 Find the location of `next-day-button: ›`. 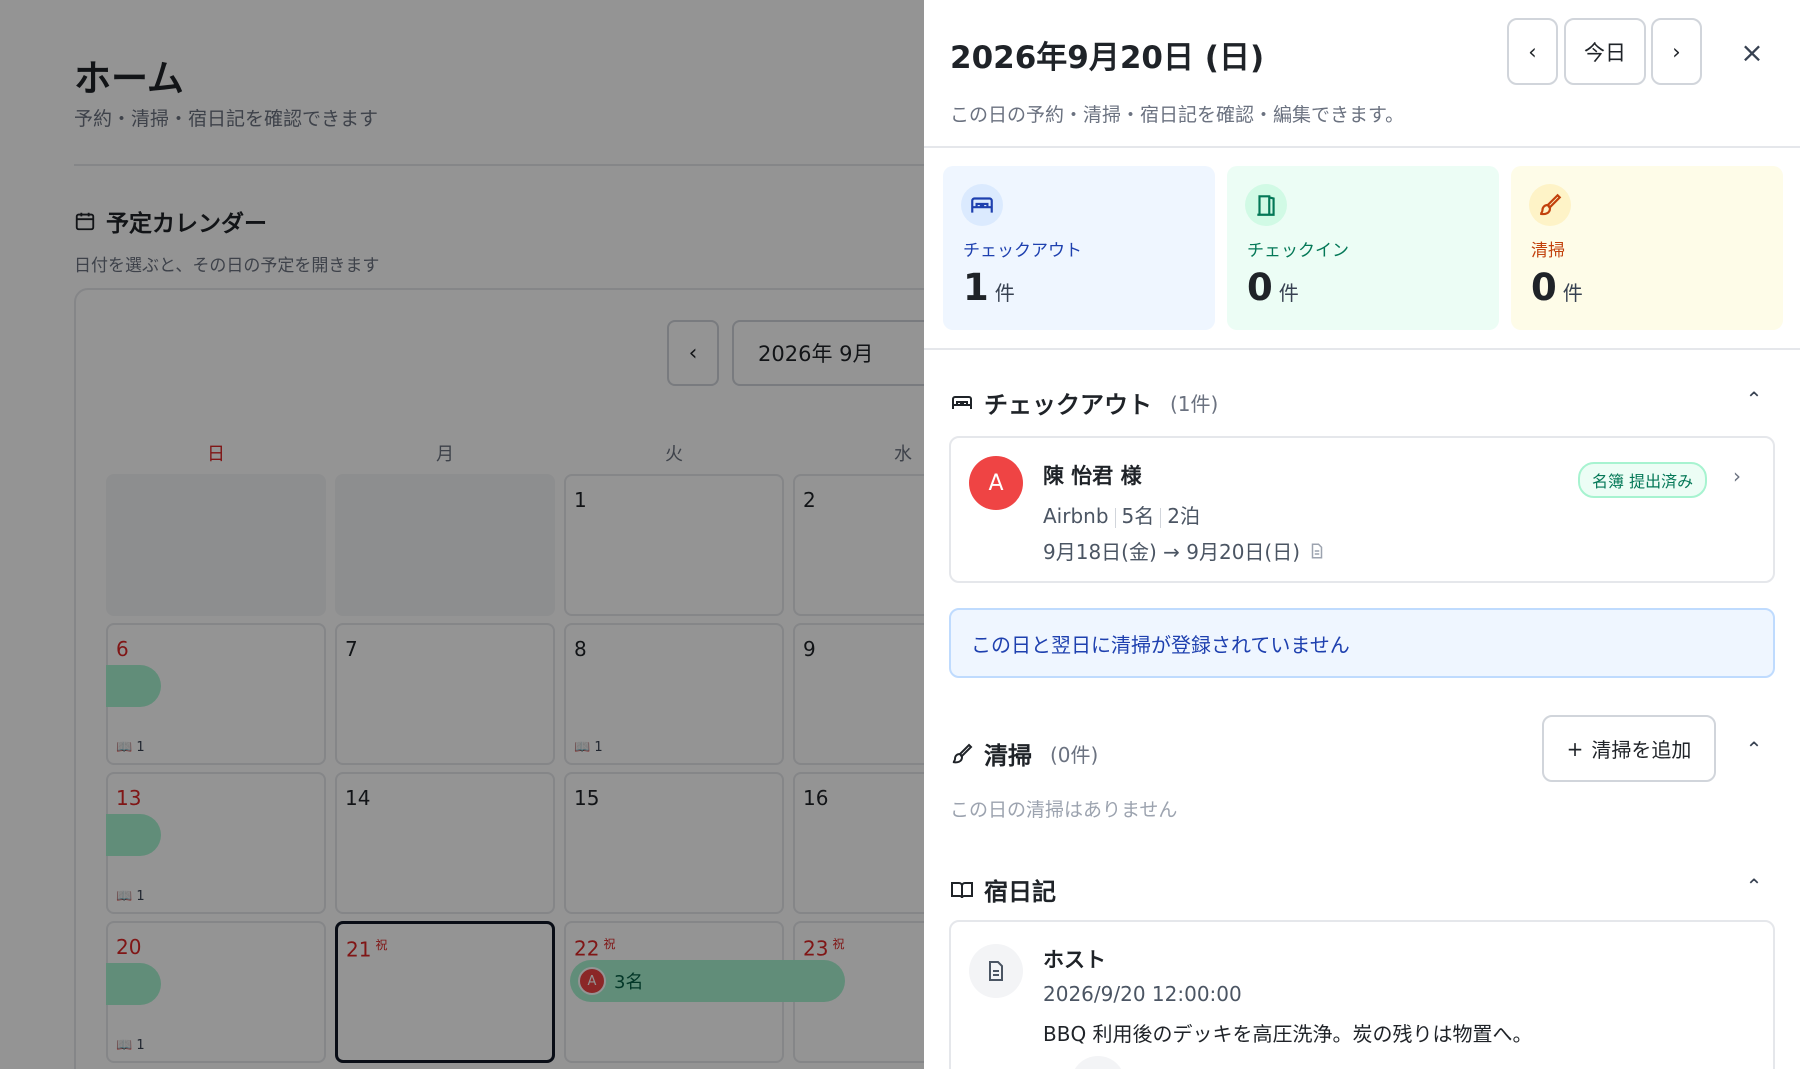

next-day-button: › is located at coordinates (1676, 51).